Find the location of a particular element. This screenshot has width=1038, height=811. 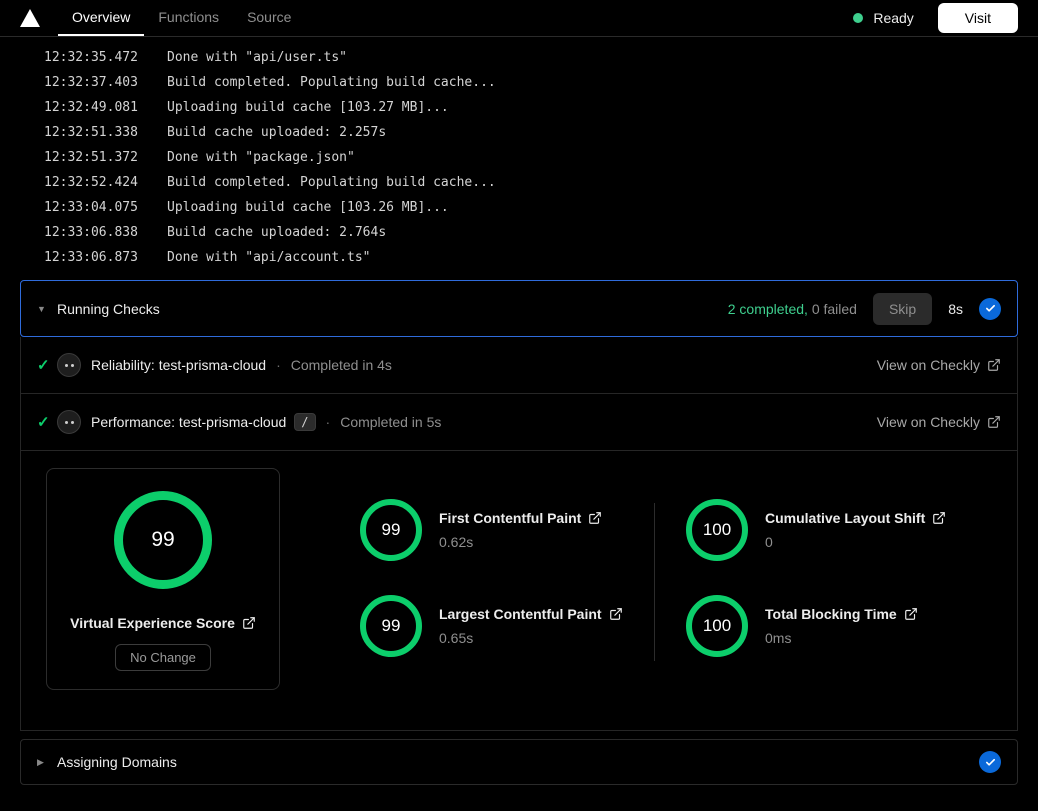

log-timestamp: 12:33:06.838 is located at coordinates (91, 232).